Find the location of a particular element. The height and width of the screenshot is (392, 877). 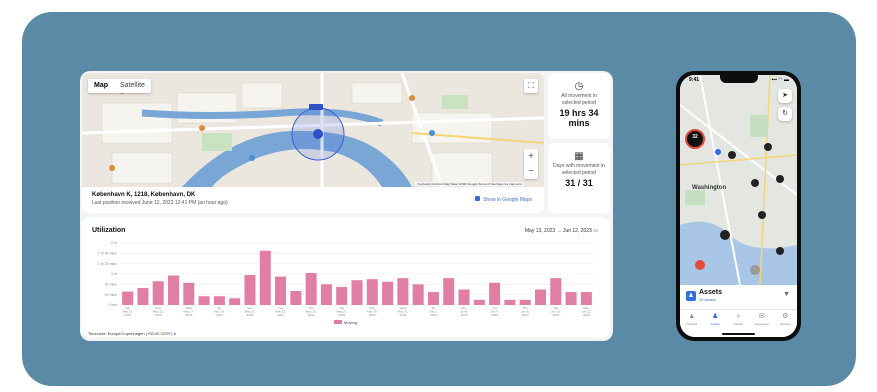

location-arrow-icon: ➤ is located at coordinates (785, 96).